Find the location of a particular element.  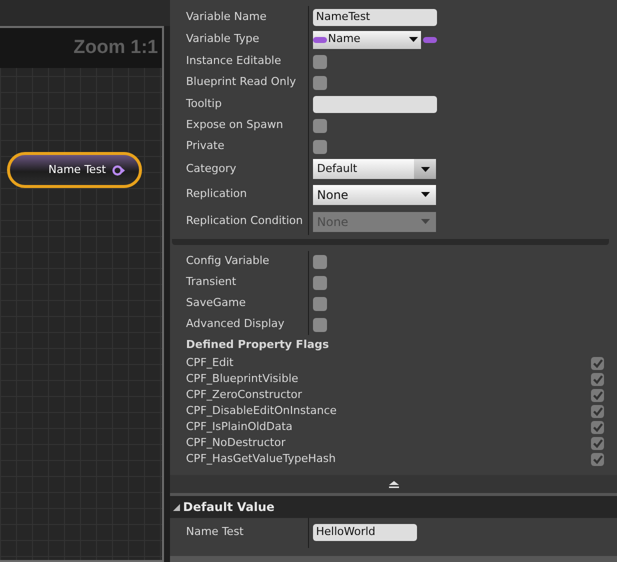

property-label: Tooltip is located at coordinates (204, 104).